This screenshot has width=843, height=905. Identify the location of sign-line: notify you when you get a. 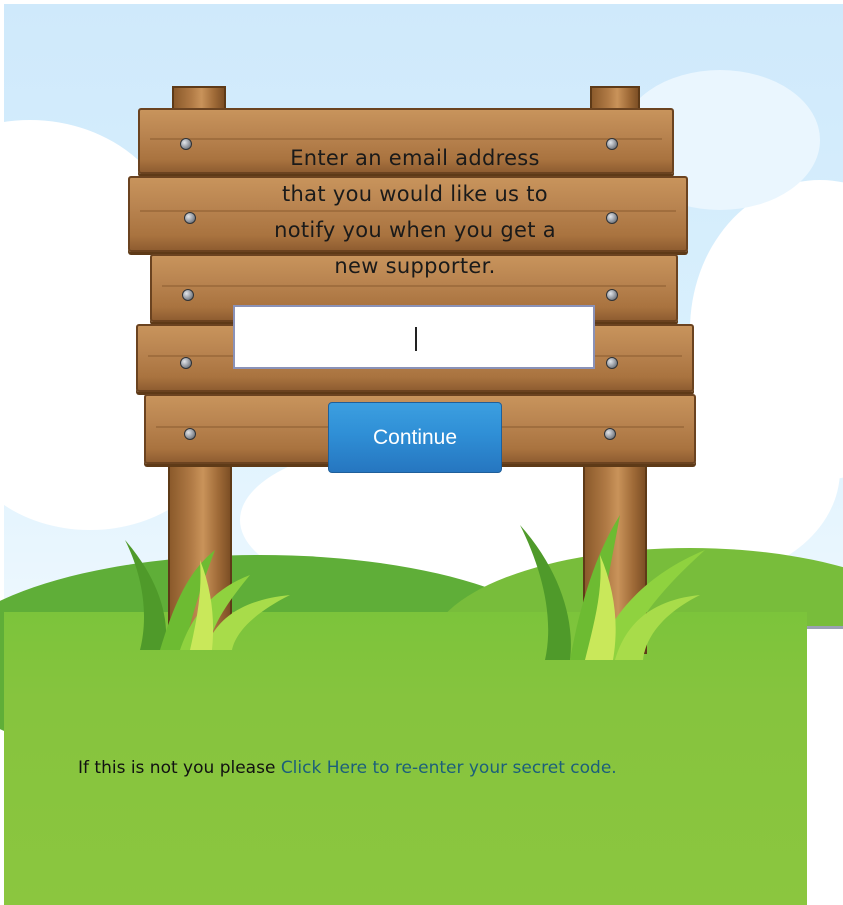
(415, 230).